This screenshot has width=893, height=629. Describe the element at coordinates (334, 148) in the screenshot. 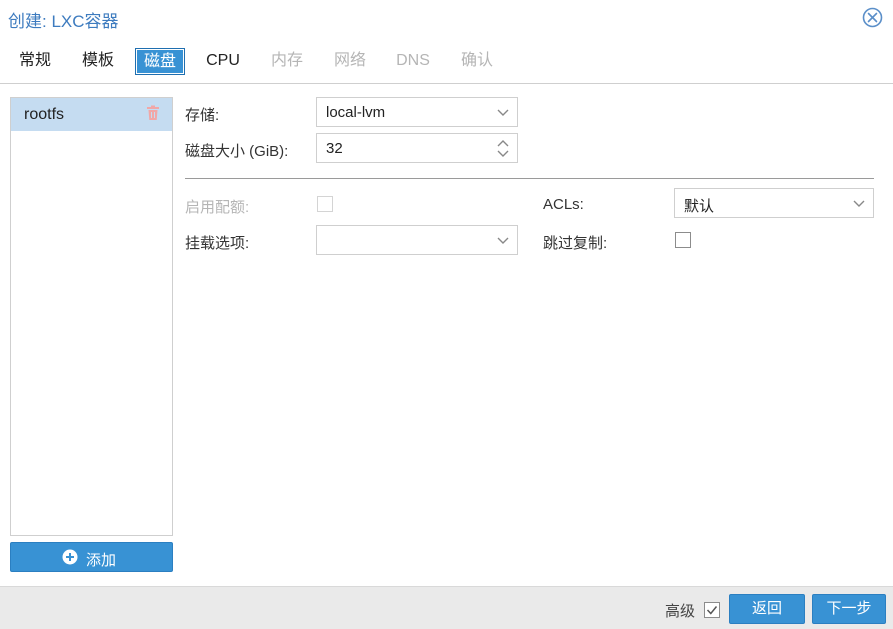

I see `disk-size-value: 32` at that location.